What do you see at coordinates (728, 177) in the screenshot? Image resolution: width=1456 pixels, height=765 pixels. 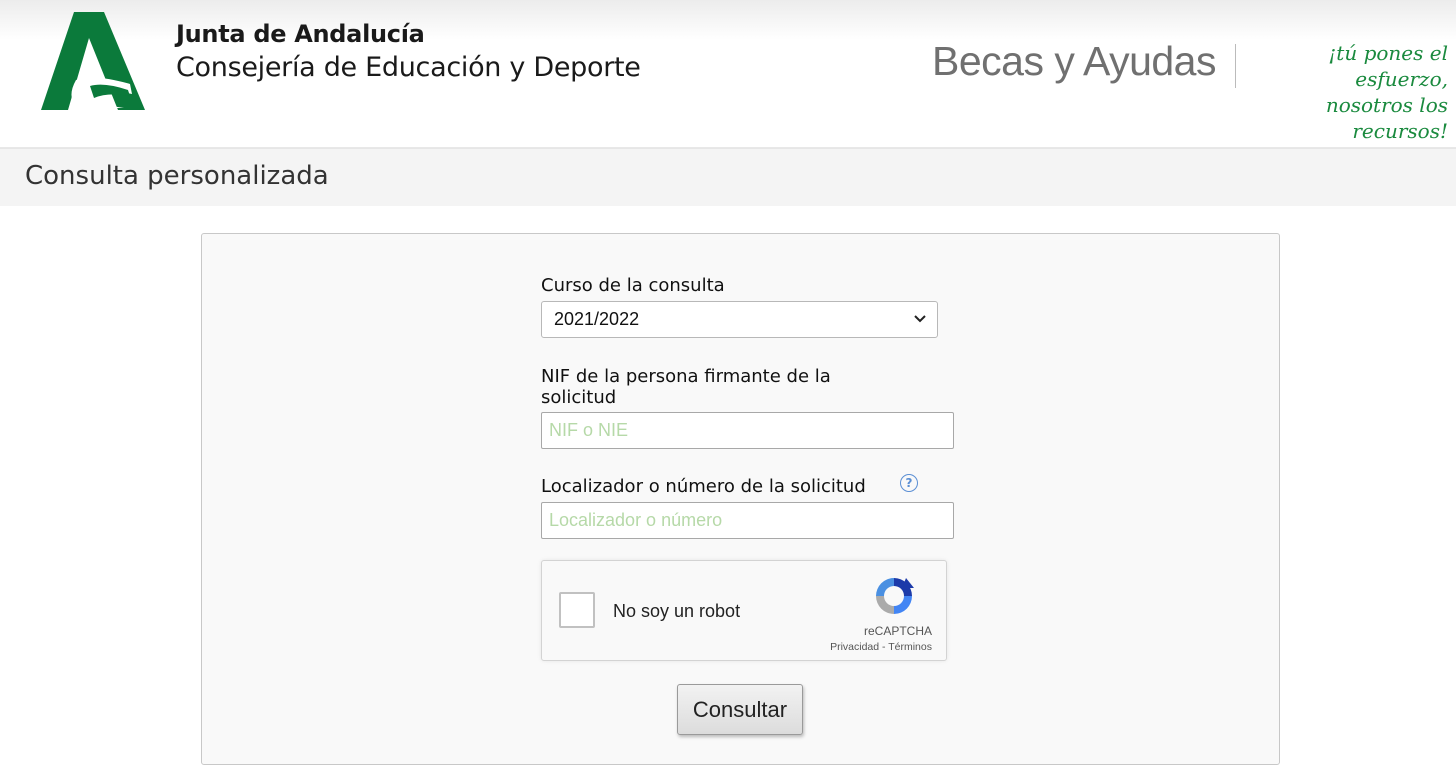 I see `page-title-bar: Consulta personalizada` at bounding box center [728, 177].